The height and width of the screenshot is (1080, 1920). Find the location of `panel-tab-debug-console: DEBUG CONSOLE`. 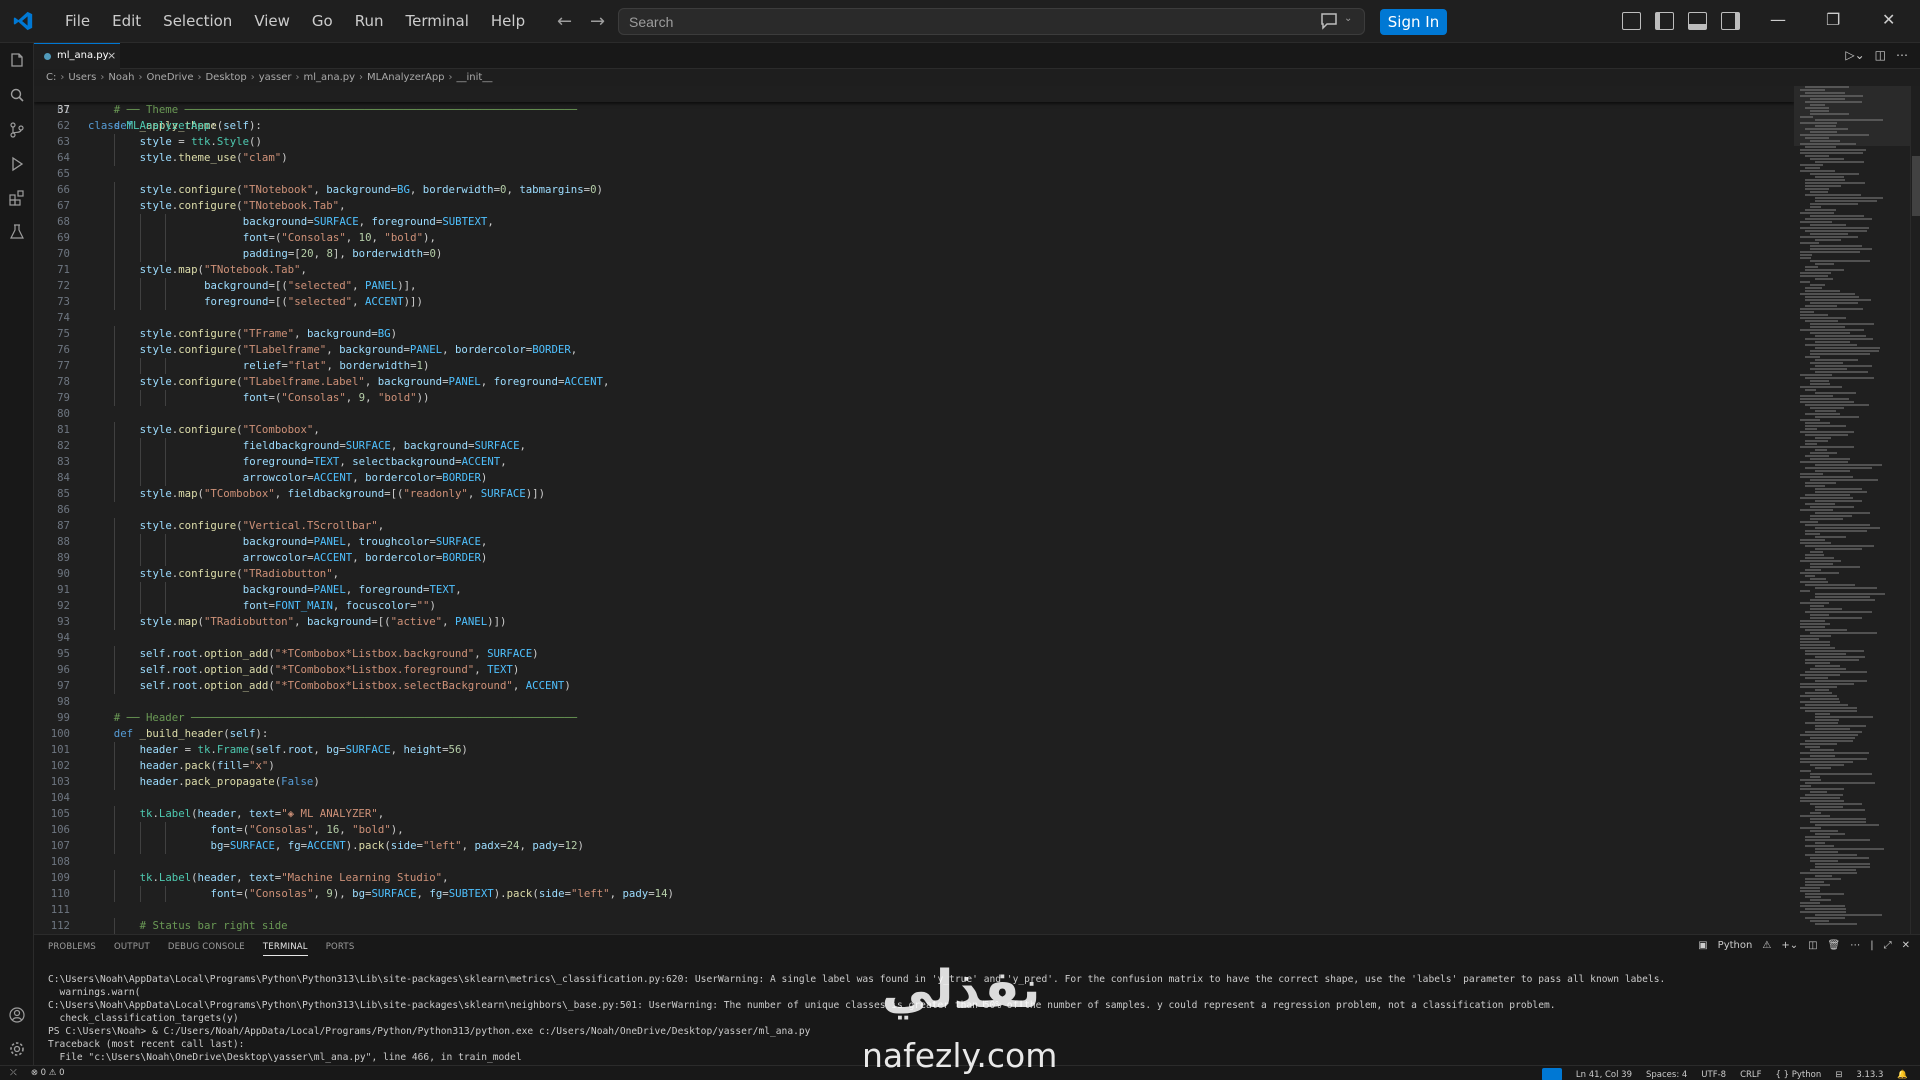

panel-tab-debug-console: DEBUG CONSOLE is located at coordinates (206, 949).